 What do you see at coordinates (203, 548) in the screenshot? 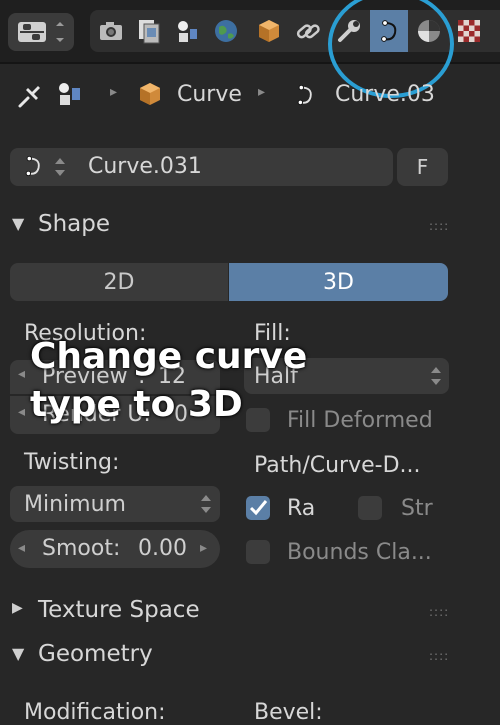
I see `increment-arrow-icon: ▸` at bounding box center [203, 548].